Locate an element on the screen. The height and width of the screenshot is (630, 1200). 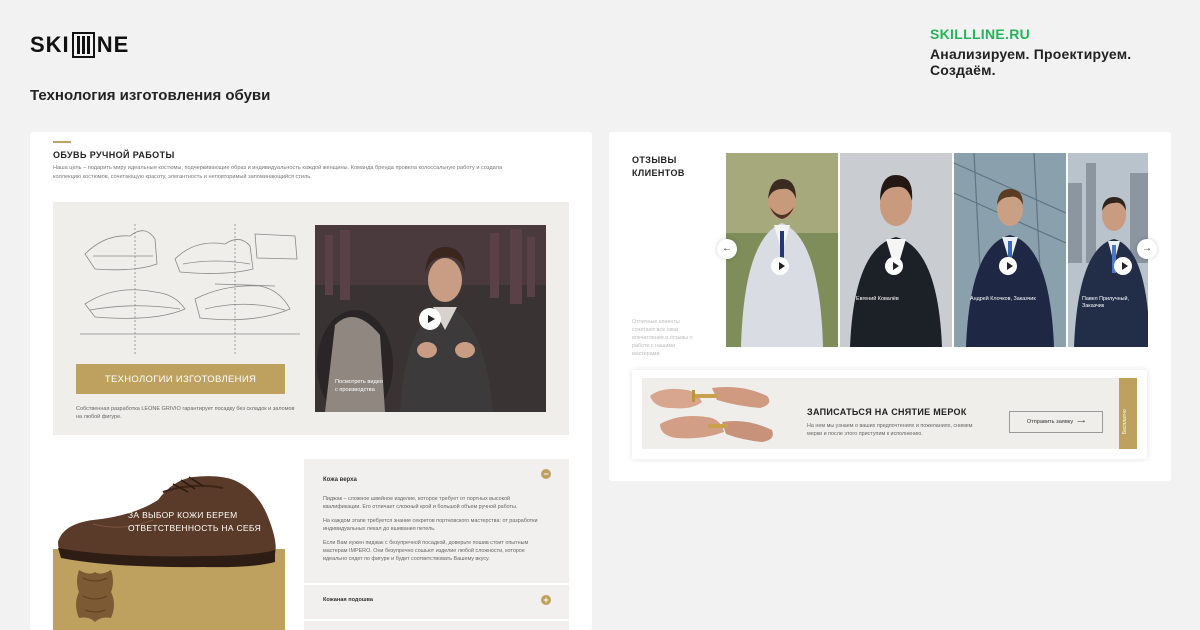
measure-title: ЗАПИСАТЬСЯ НА СНЯТИЕ МЕРОК is located at coordinates (887, 412).